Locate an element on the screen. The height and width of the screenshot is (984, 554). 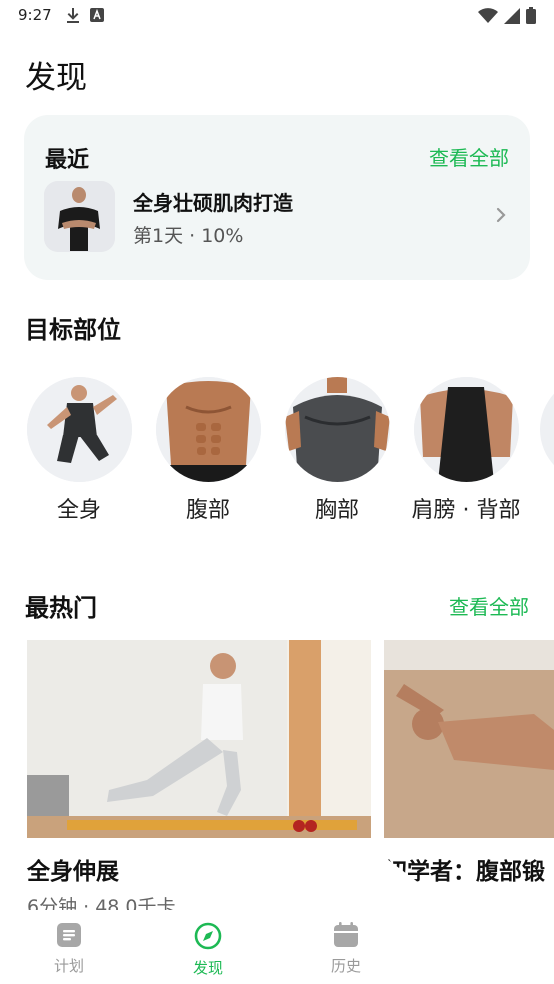
beginner-abs-image is located at coordinates (469, 739).